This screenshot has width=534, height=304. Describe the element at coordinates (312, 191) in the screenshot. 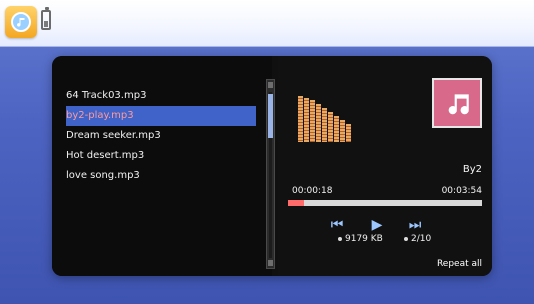

I see `elapsed-time: 00:00:18` at that location.